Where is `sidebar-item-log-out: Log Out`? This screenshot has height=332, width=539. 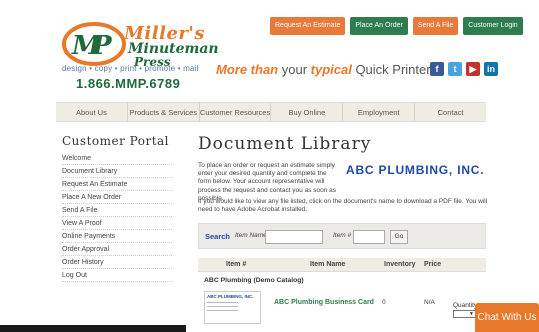
sidebar-item-log-out: Log Out is located at coordinates (117, 275).